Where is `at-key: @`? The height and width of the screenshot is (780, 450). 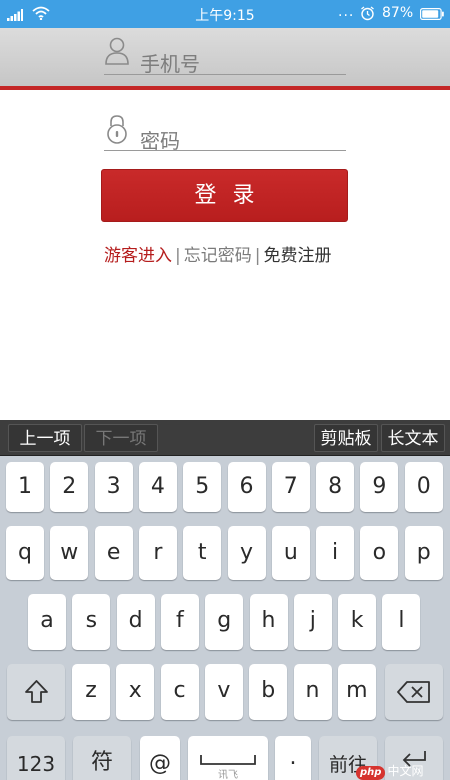
at-key: @ is located at coordinates (160, 758).